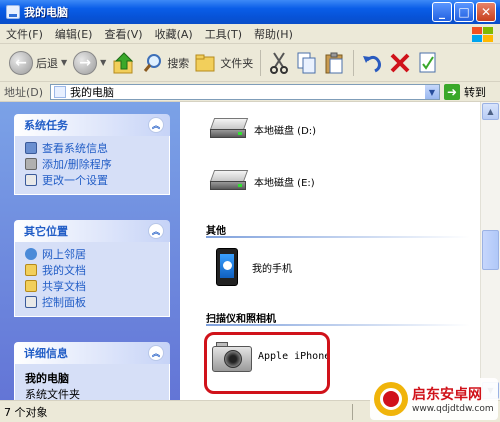 This screenshot has width=500, height=422. What do you see at coordinates (224, 63) in the screenshot?
I see `folders-button: 文件夹` at bounding box center [224, 63].